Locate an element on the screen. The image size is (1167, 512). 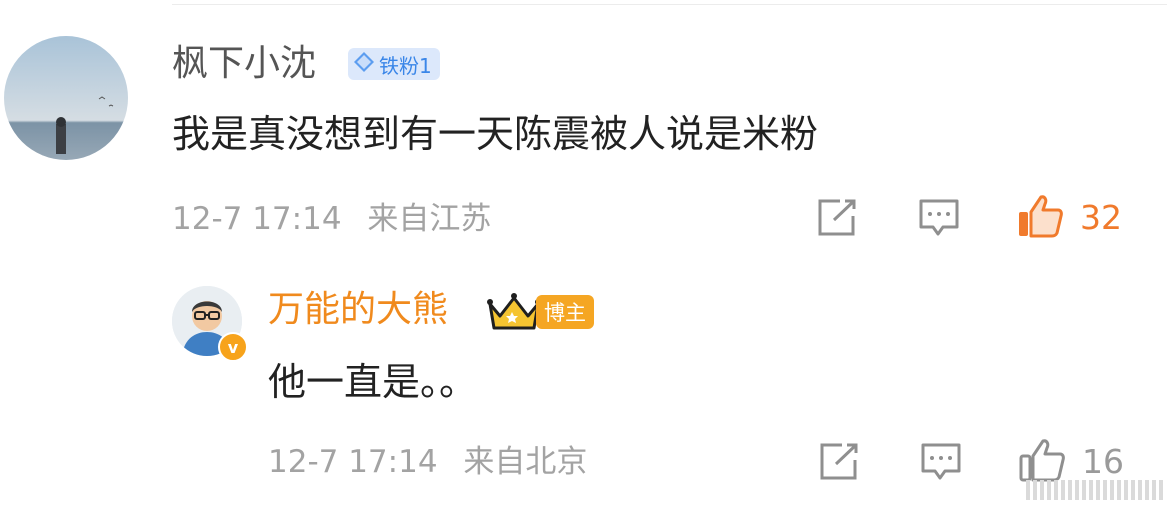
username: 万能的大熊 is located at coordinates (358, 310).